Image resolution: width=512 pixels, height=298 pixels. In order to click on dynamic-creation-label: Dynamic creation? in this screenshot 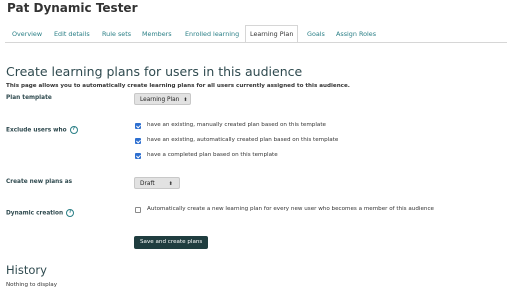, I will do `click(40, 213)`.